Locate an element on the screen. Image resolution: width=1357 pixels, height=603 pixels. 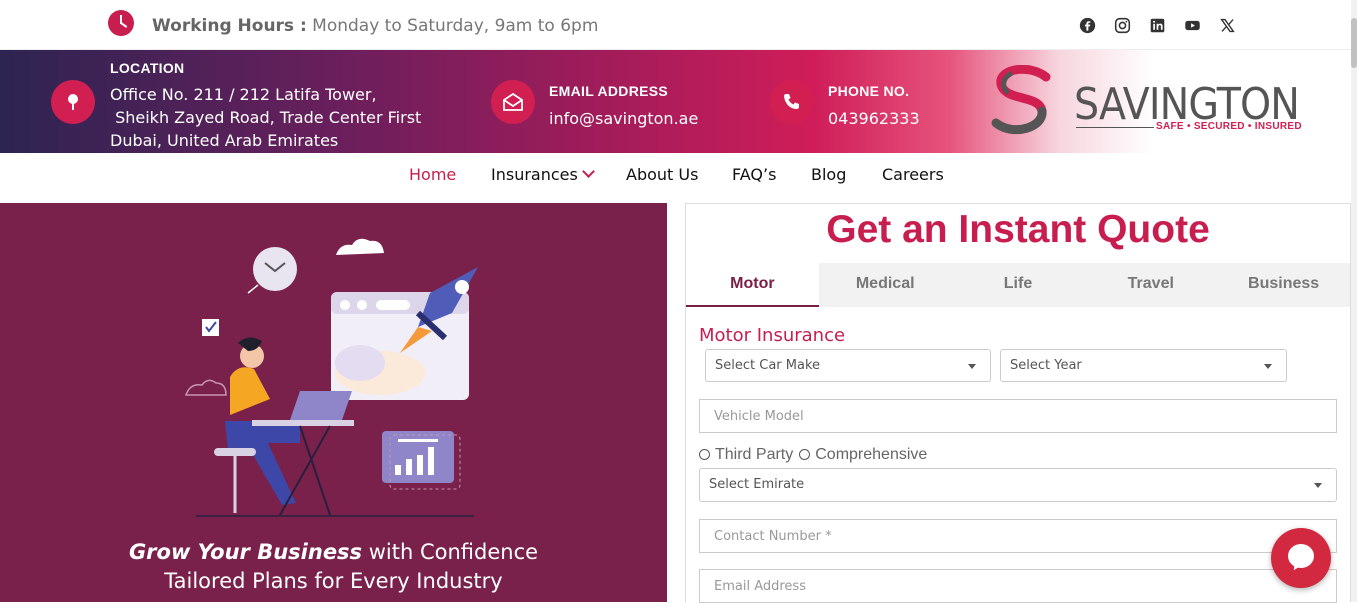
hero-title-rest: with Confidence is located at coordinates (450, 552).